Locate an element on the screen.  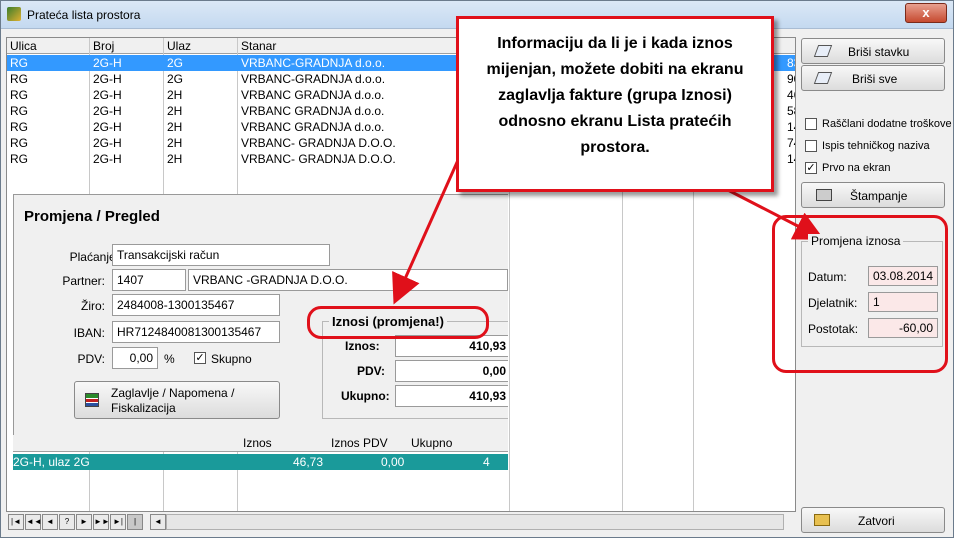
postotak-field: -60,00 is located at coordinates (903, 328).